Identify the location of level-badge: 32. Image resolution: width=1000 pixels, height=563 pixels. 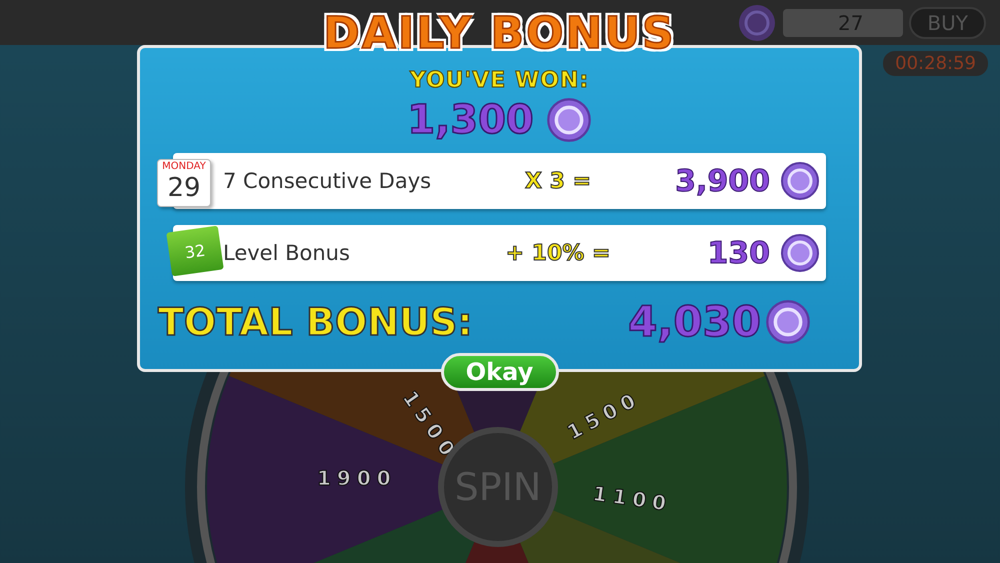
(195, 251).